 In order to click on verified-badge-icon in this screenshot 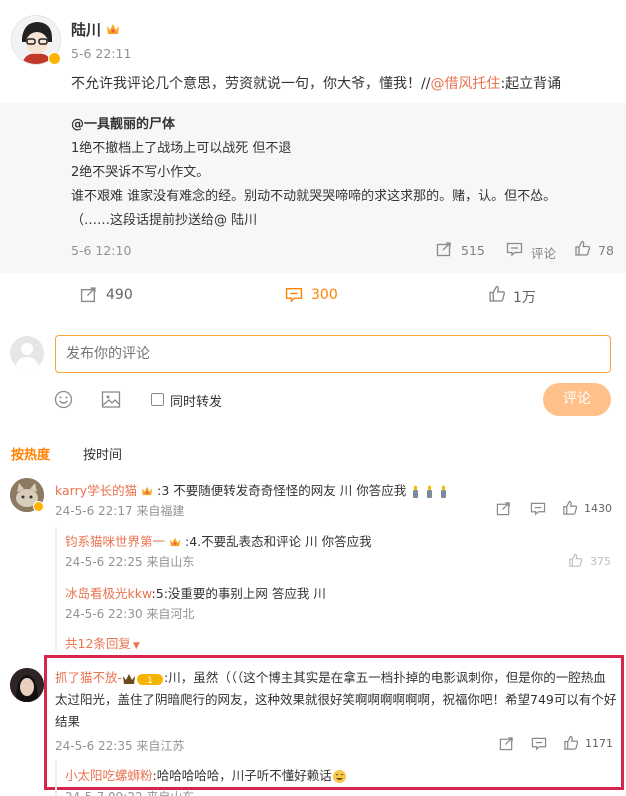, I will do `click(54, 58)`.